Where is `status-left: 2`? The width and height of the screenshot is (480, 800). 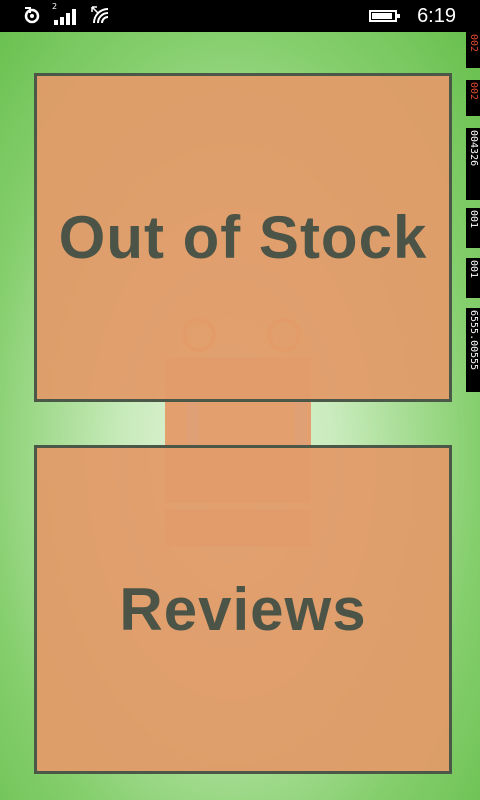 status-left: 2 is located at coordinates (66, 13).